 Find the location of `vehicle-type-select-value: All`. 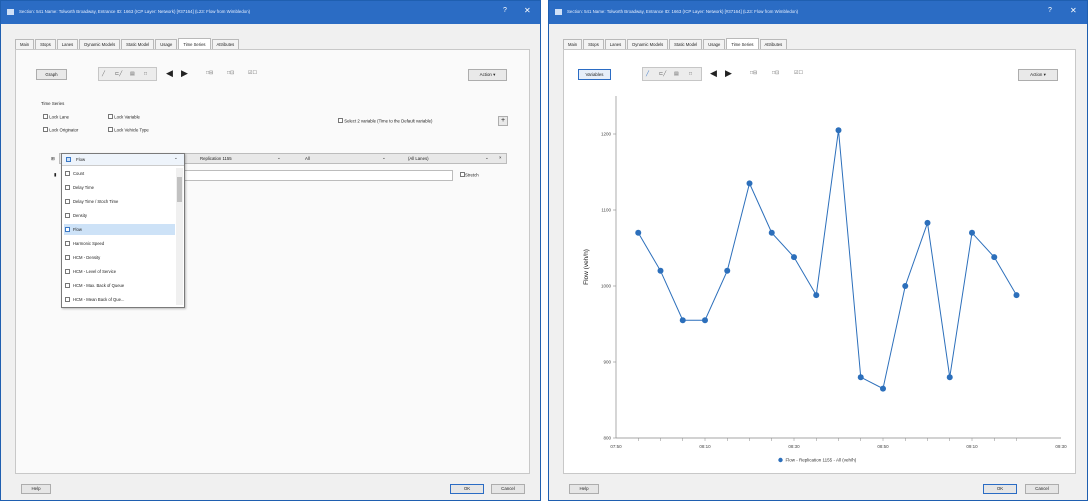

vehicle-type-select-value: All is located at coordinates (307, 158).